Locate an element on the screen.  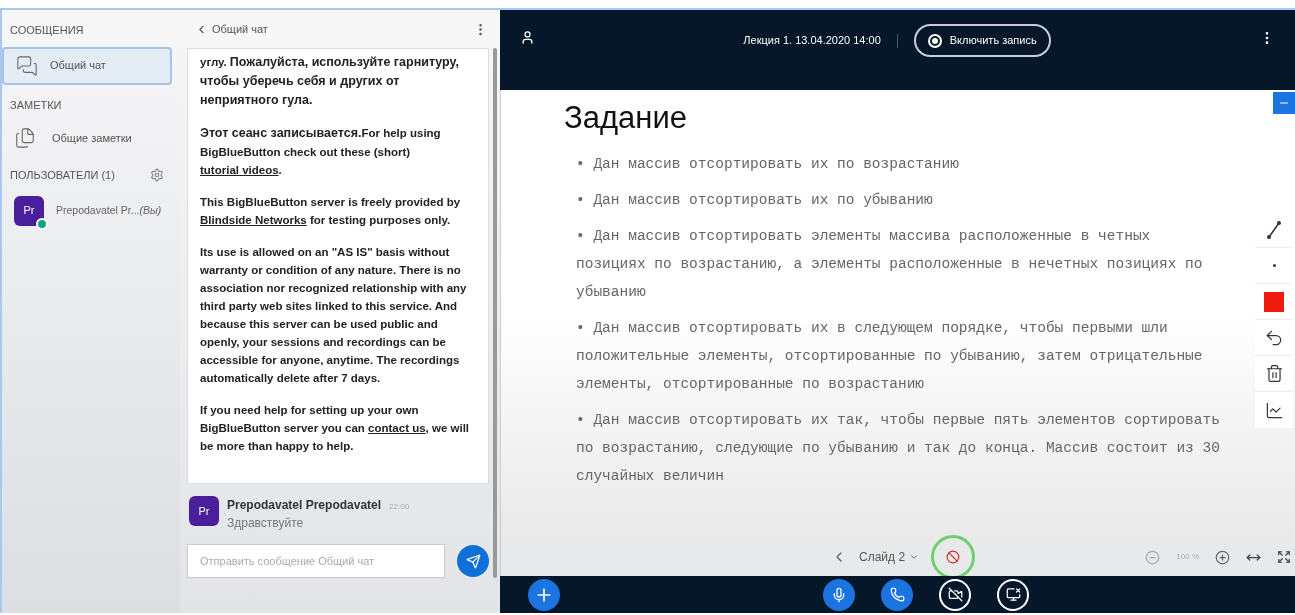
camera-off-icon is located at coordinates (955, 595).